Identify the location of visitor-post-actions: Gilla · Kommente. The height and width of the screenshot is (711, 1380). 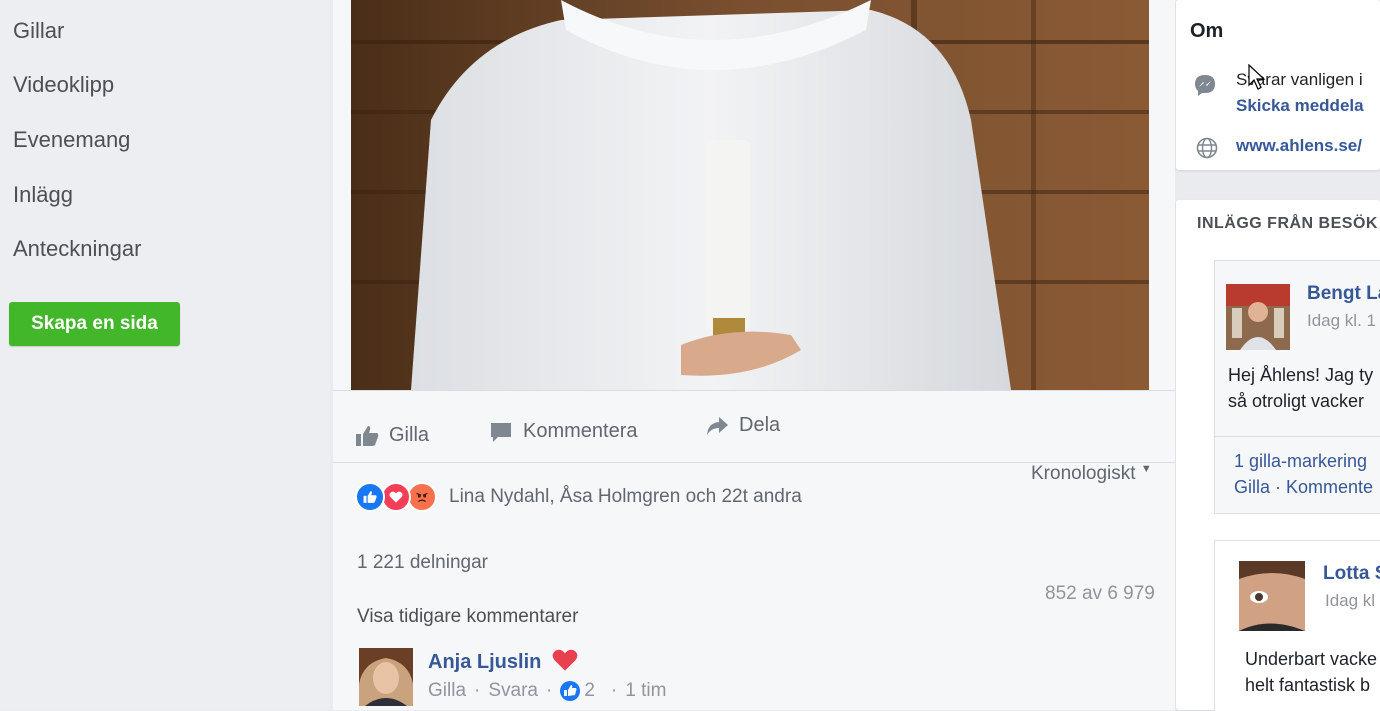
(1303, 487).